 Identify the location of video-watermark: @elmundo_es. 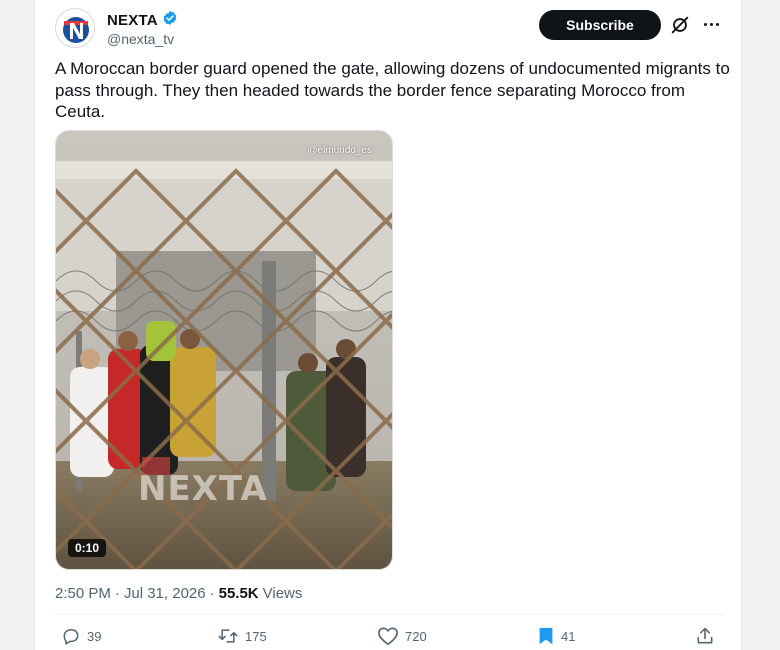
(339, 150).